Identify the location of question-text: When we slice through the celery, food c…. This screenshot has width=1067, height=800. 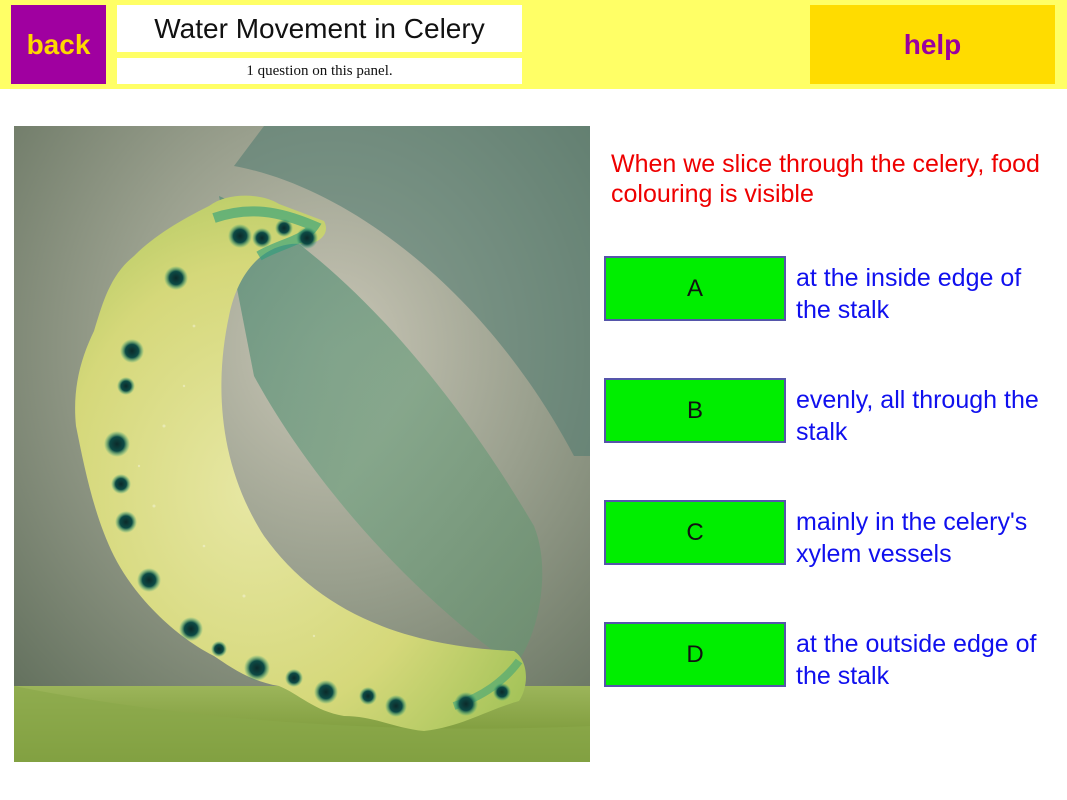
(825, 179).